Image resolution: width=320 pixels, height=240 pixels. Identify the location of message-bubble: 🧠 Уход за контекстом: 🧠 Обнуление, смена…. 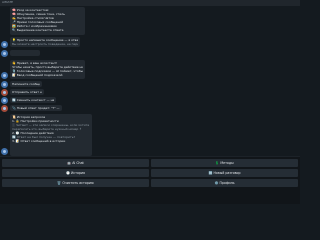
(47, 21).